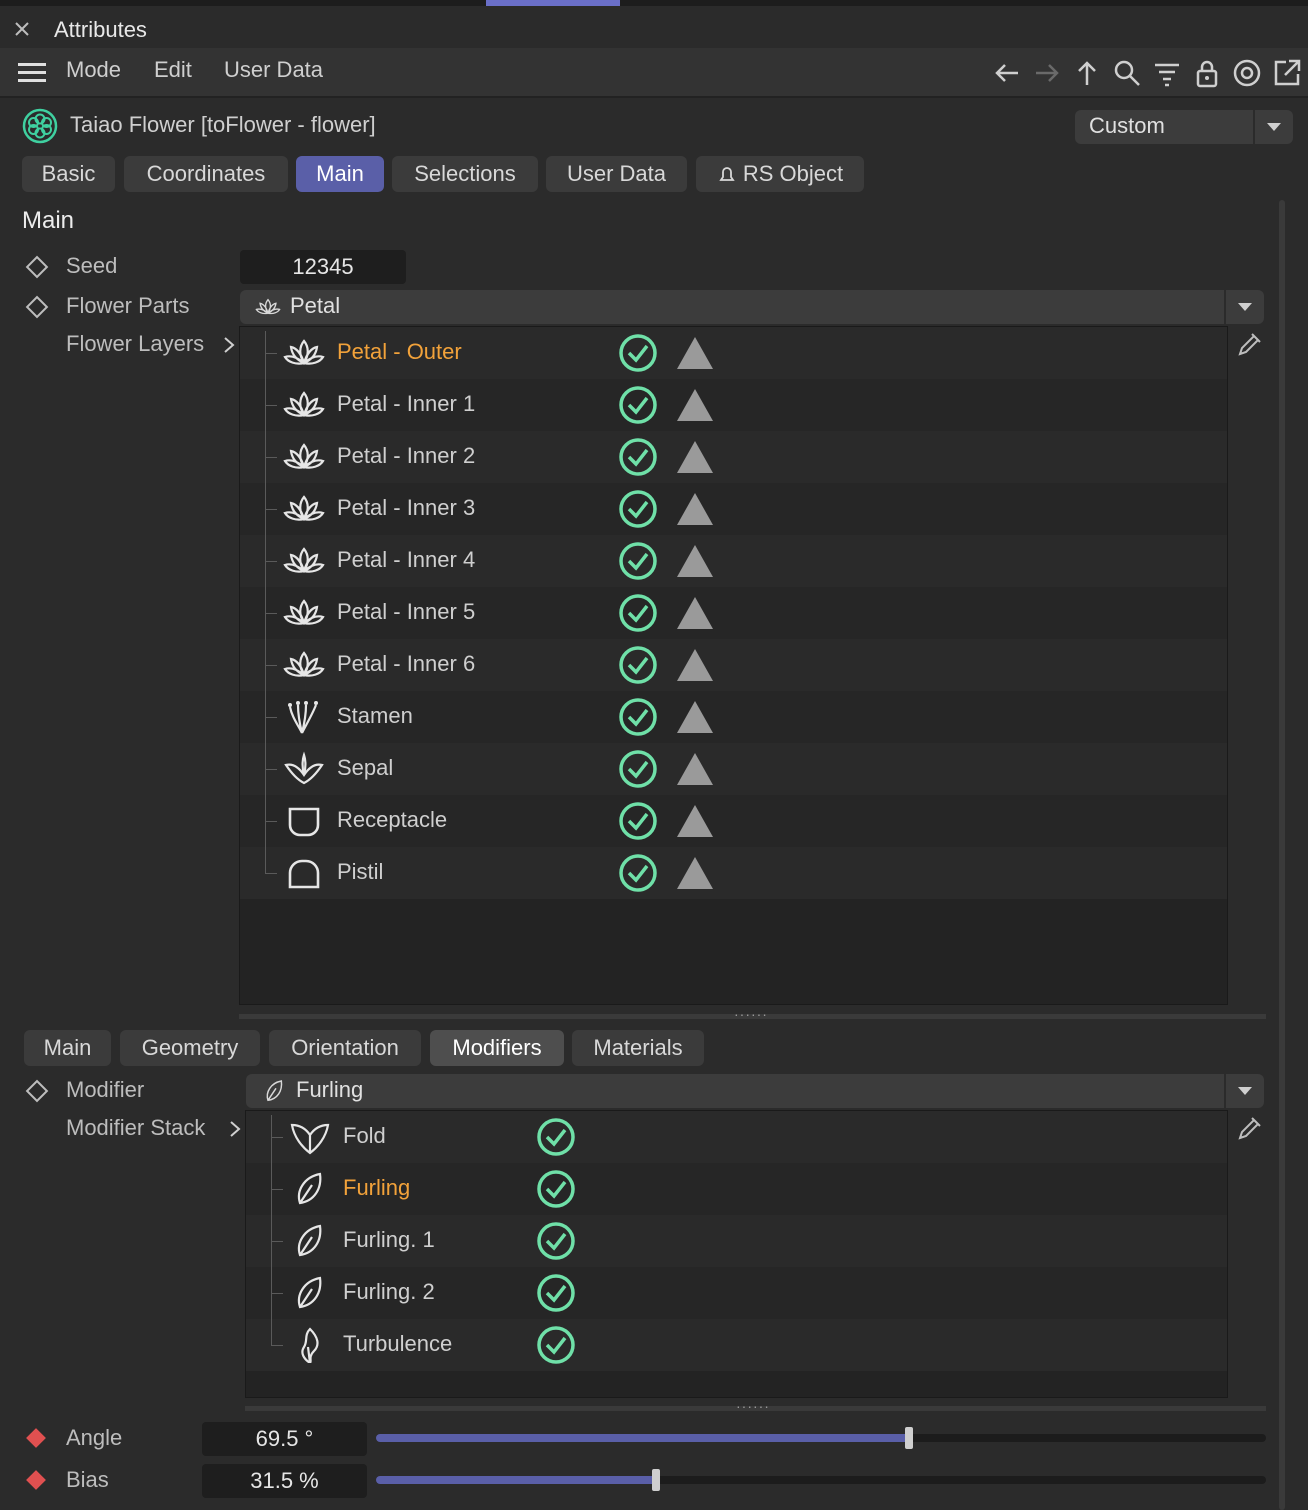 Image resolution: width=1308 pixels, height=1510 pixels. I want to click on flower-layer-row: Petal - Inner 6, so click(733, 665).